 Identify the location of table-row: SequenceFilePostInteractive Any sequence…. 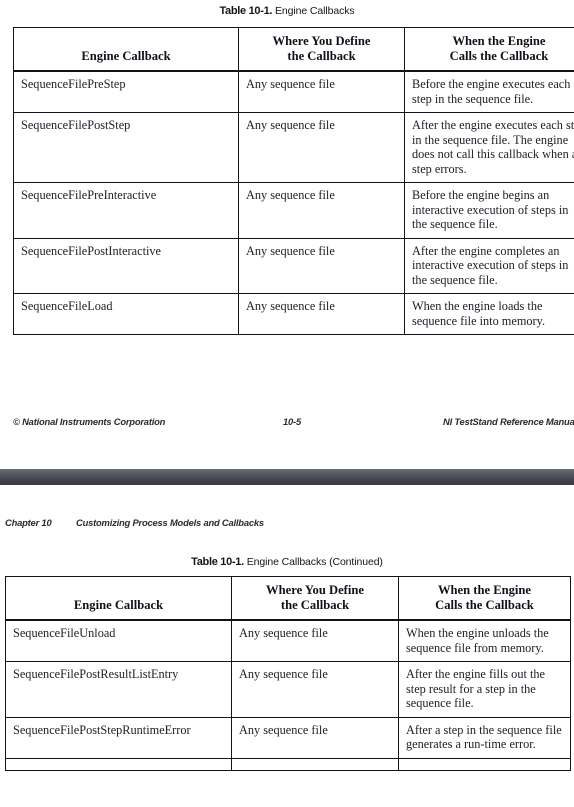
(293, 266).